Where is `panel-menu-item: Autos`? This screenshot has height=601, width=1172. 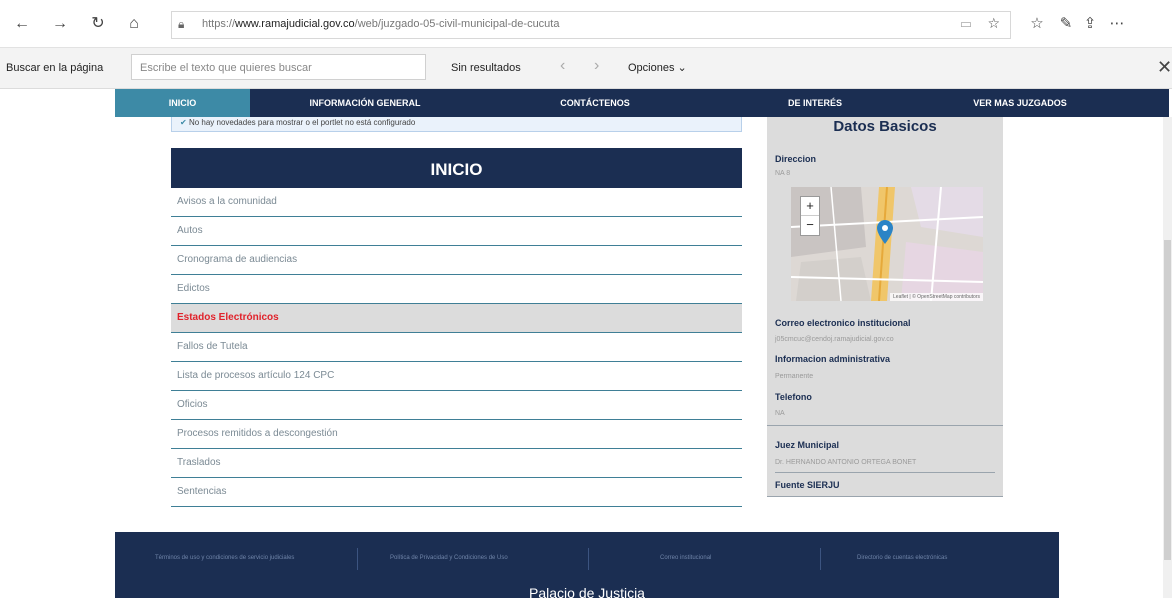 panel-menu-item: Autos is located at coordinates (456, 231).